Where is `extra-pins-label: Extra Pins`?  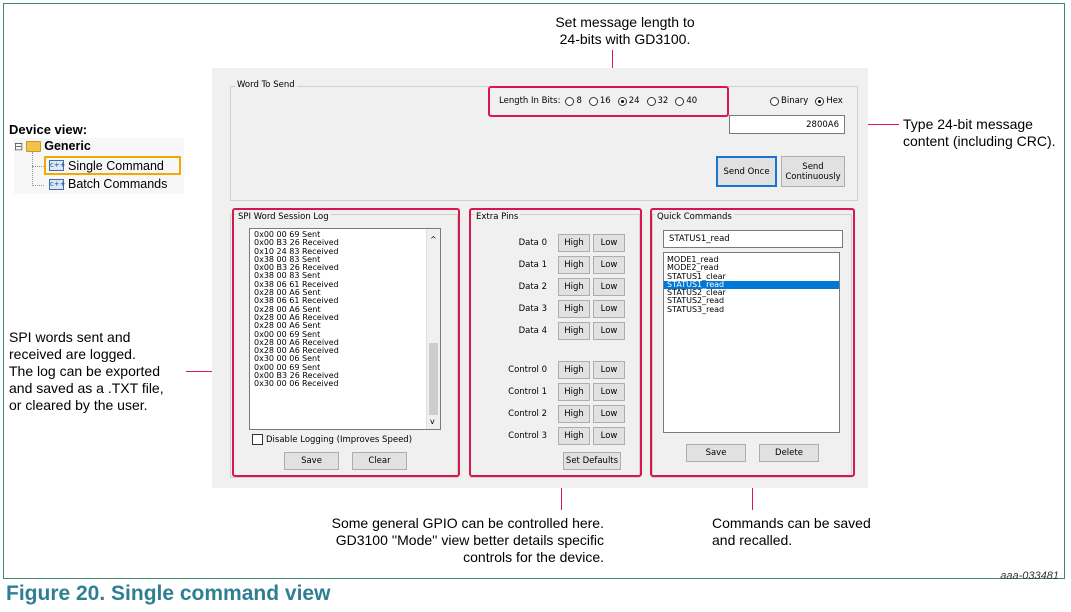
extra-pins-label: Extra Pins is located at coordinates (497, 217).